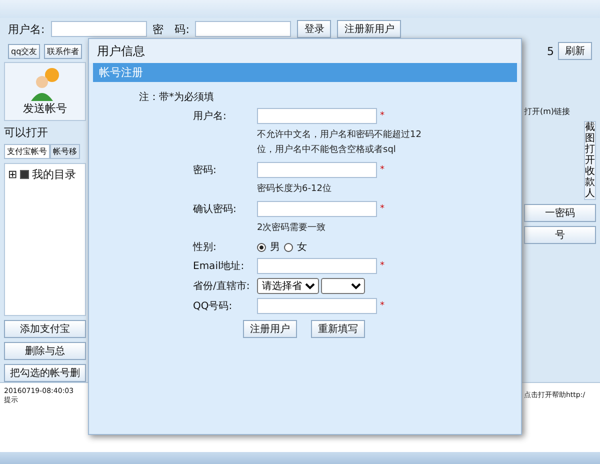 The width and height of the screenshot is (600, 464). What do you see at coordinates (54, 174) in the screenshot?
I see `tree-item: 我的目录` at bounding box center [54, 174].